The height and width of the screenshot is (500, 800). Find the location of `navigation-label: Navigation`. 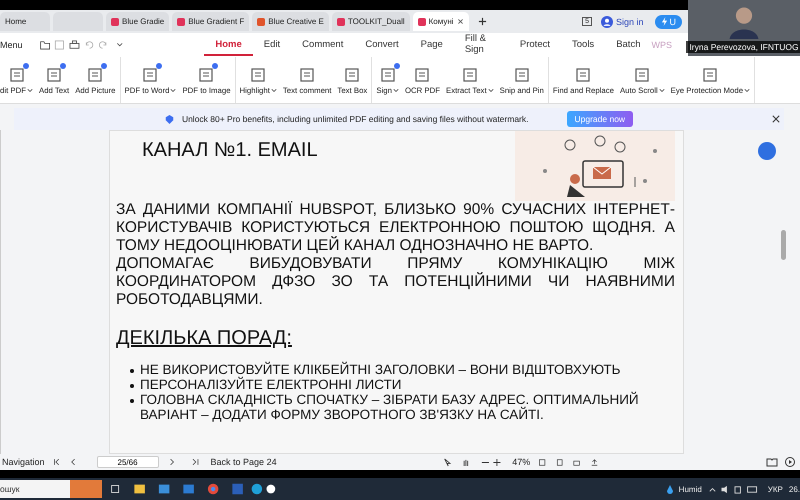

navigation-label: Navigation is located at coordinates (23, 462).